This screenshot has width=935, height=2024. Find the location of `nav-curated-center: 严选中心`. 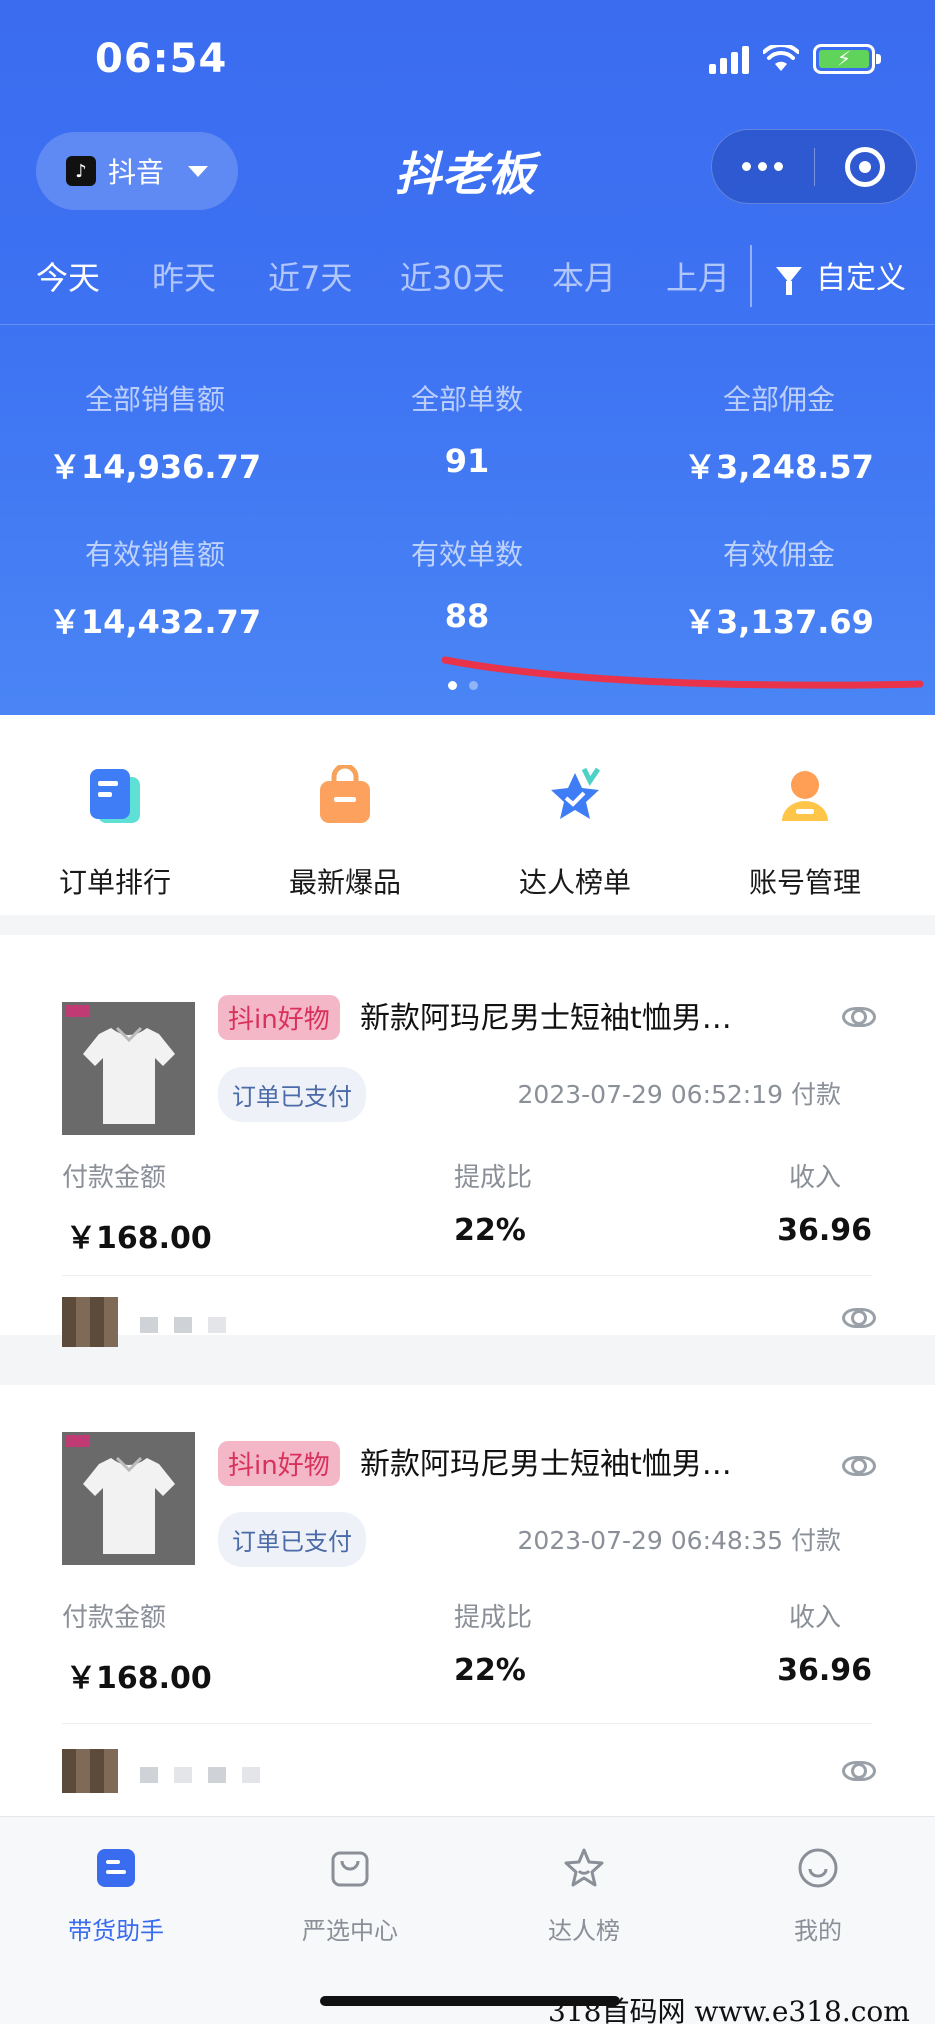

nav-curated-center: 严选中心 is located at coordinates (350, 1896).